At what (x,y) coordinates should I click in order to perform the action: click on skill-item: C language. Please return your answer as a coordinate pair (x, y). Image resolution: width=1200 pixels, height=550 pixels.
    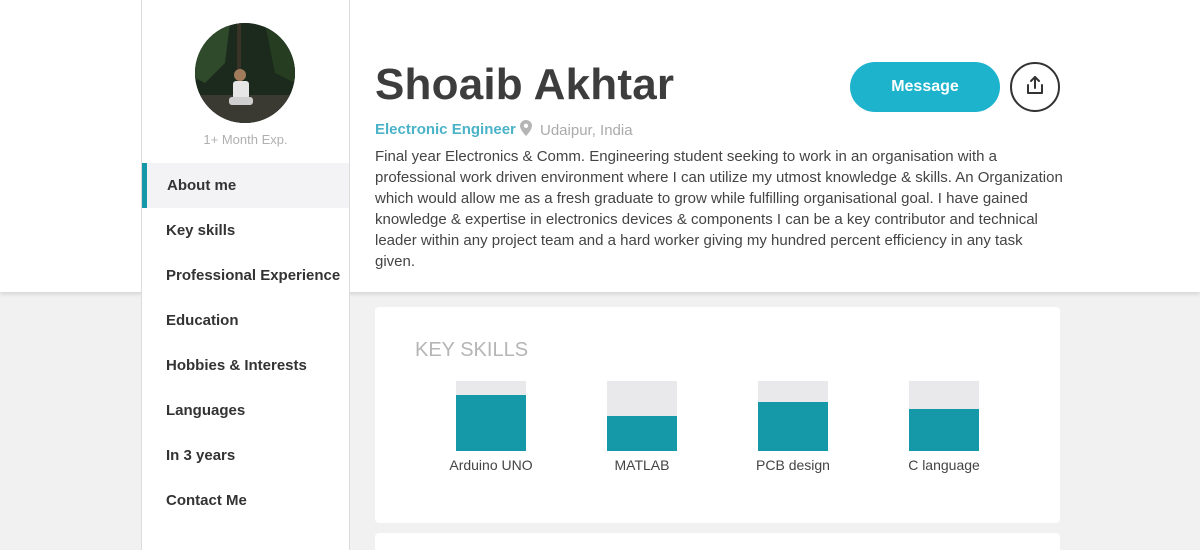
    Looking at the image, I should click on (944, 427).